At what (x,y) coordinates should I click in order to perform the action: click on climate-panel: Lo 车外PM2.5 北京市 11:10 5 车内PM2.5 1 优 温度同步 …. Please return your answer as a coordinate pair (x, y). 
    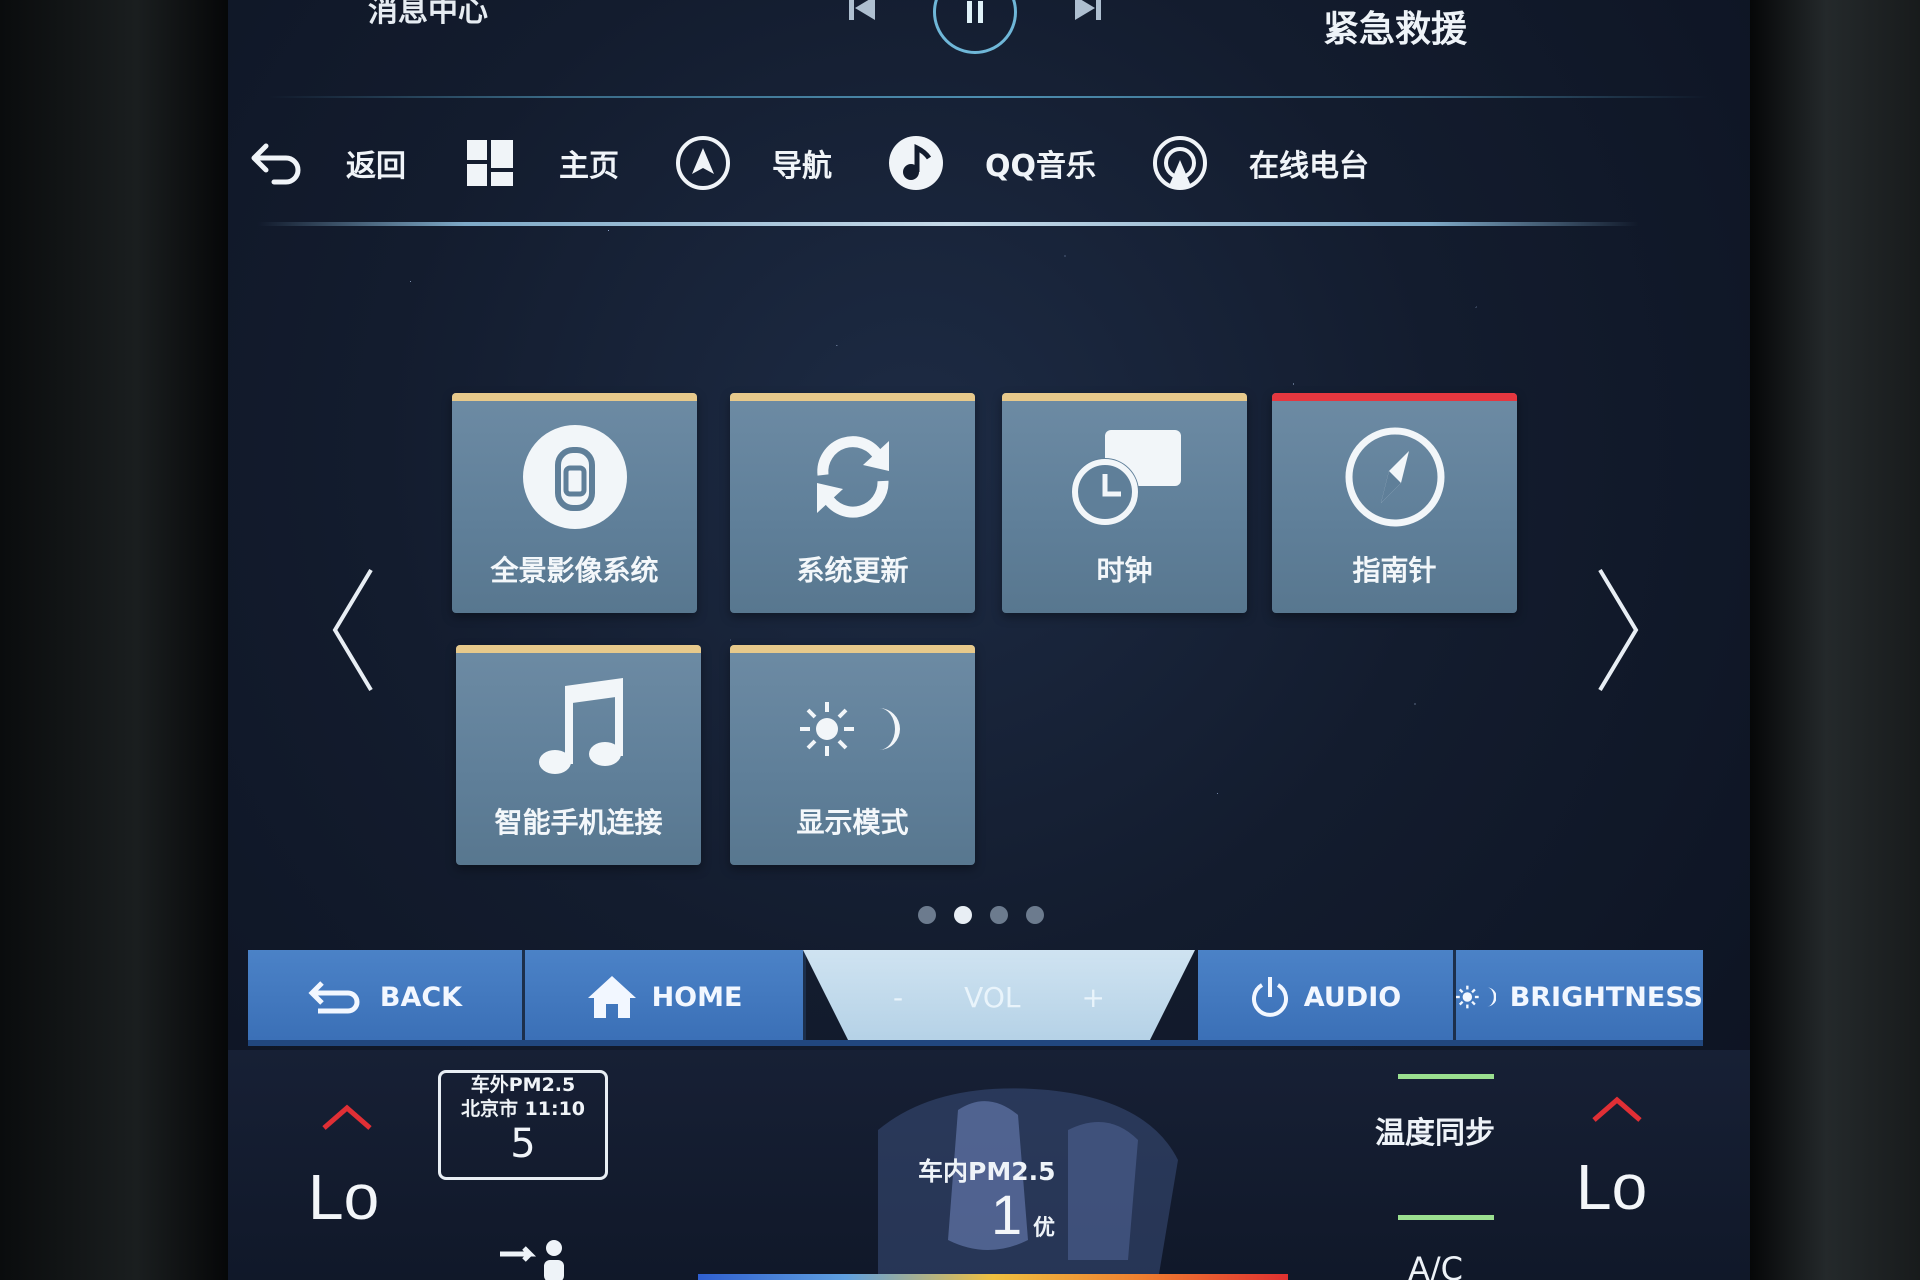
    Looking at the image, I should click on (989, 1165).